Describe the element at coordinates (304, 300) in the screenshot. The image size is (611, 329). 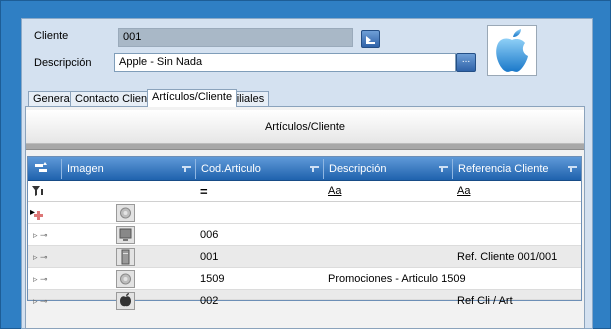
I see `table-row: ▹ ⊸ 002 Ref Cli / Art` at that location.